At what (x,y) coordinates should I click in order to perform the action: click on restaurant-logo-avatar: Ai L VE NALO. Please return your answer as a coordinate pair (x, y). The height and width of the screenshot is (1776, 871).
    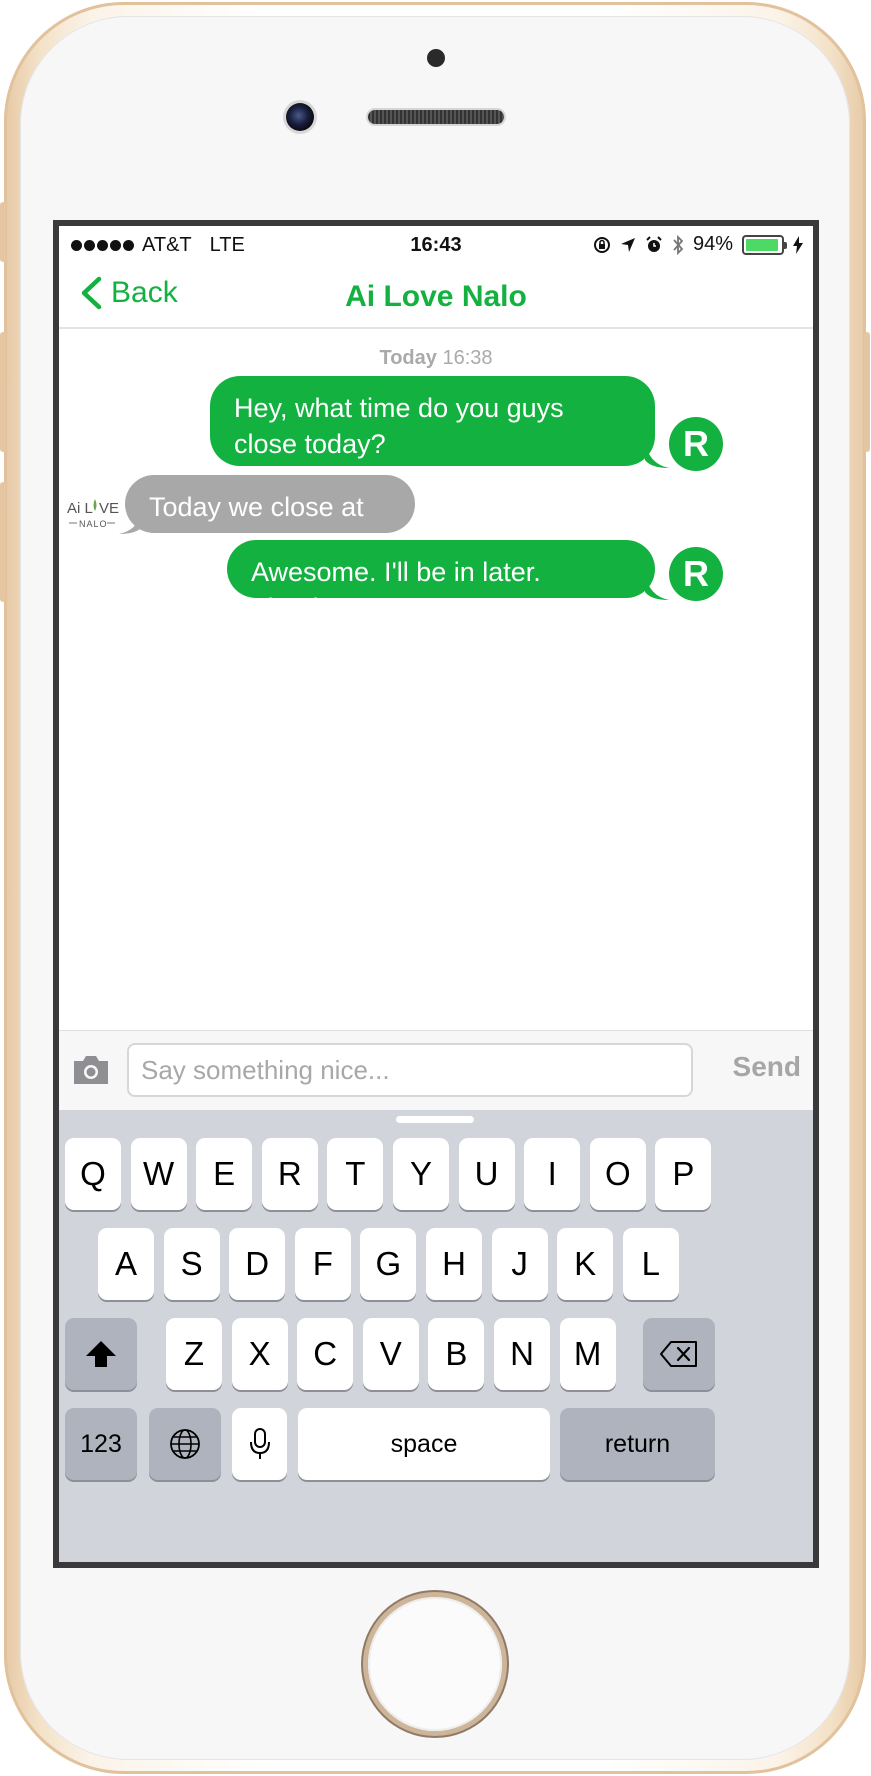
    Looking at the image, I should click on (93, 517).